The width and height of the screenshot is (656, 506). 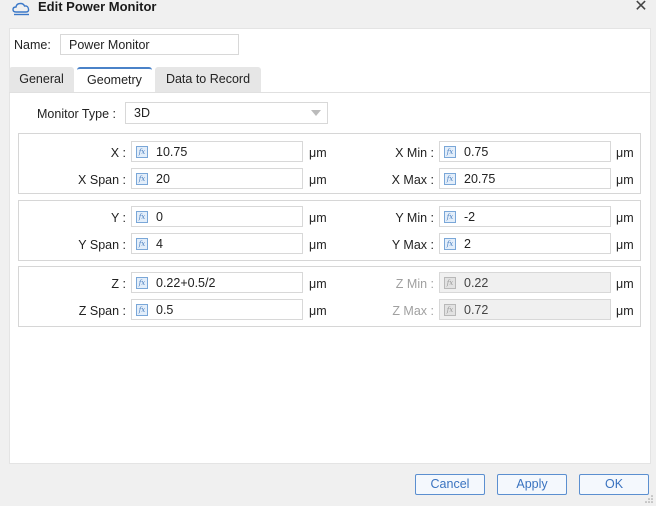 I want to click on close-icon: ✕, so click(x=641, y=8).